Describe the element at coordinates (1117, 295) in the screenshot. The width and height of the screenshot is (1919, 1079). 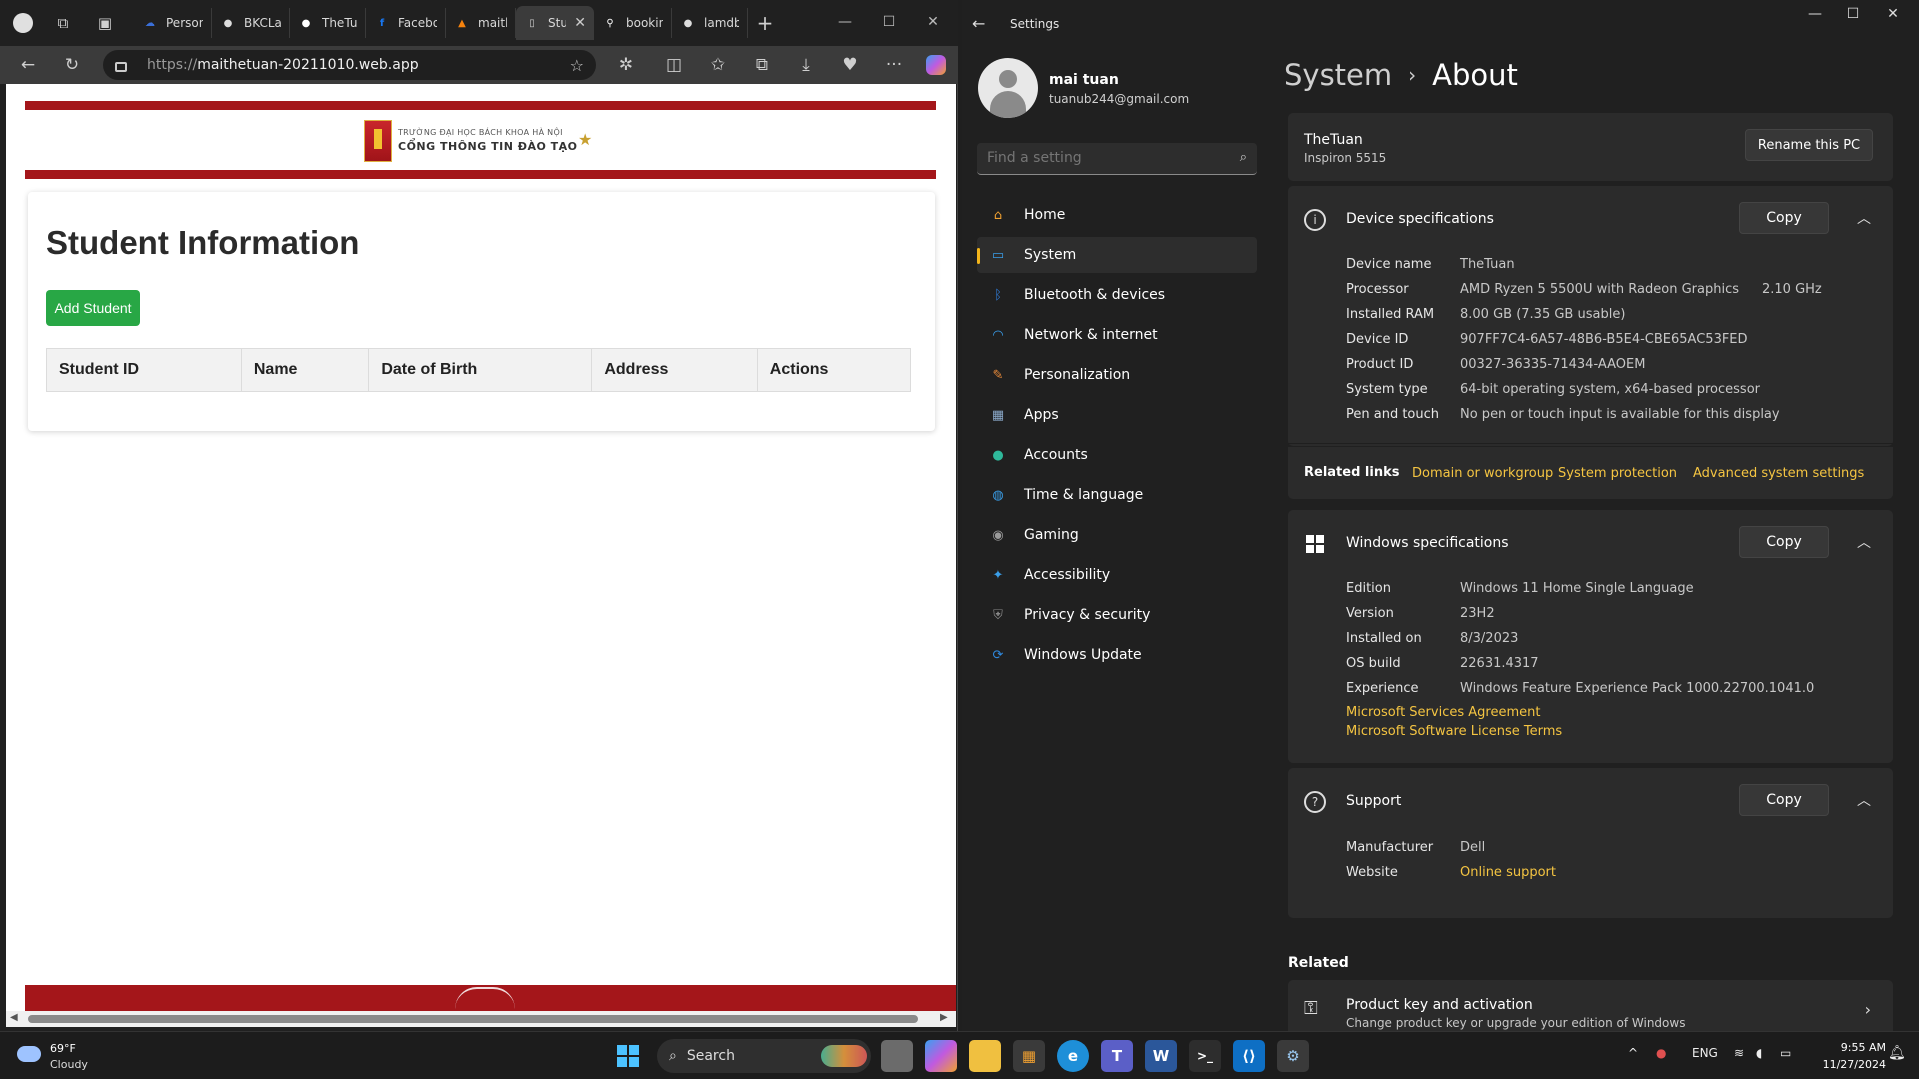
I see `nav-item: ᛒ Bluetooth & devices` at that location.